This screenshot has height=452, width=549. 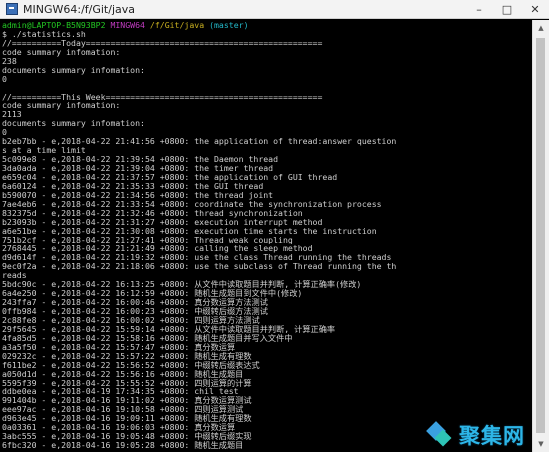 What do you see at coordinates (14, 276) in the screenshot?
I see `terminal-line: reads` at bounding box center [14, 276].